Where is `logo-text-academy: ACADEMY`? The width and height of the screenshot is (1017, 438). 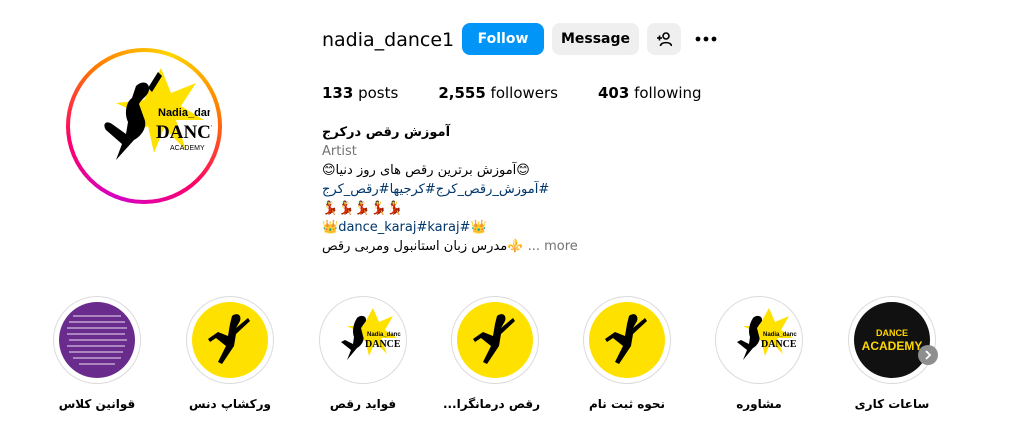 logo-text-academy: ACADEMY is located at coordinates (187, 148).